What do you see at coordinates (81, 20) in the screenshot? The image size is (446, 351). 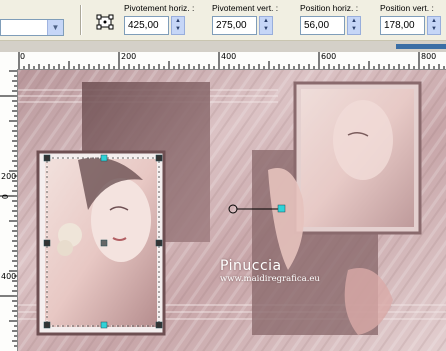 I see `toolbar-separator` at bounding box center [81, 20].